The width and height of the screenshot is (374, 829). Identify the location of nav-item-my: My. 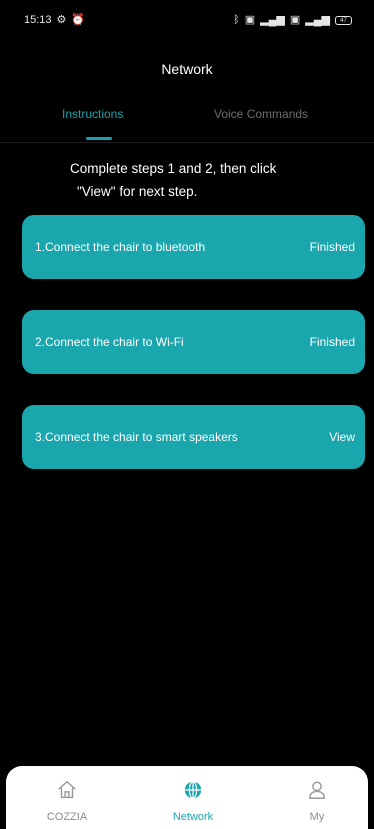
(317, 797).